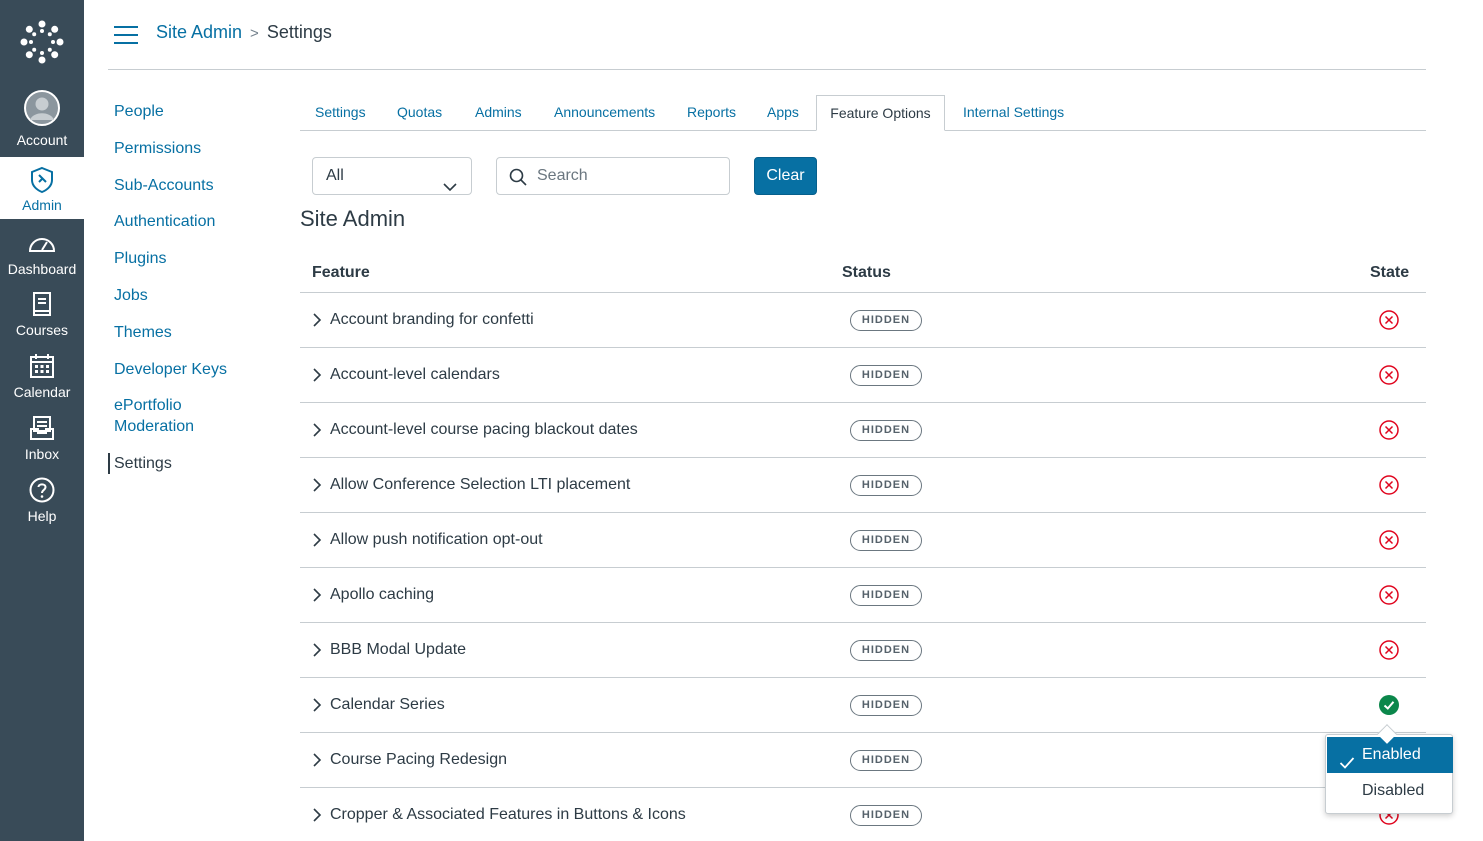 This screenshot has width=1483, height=841. I want to click on nav-admin: Admin, so click(42, 188).